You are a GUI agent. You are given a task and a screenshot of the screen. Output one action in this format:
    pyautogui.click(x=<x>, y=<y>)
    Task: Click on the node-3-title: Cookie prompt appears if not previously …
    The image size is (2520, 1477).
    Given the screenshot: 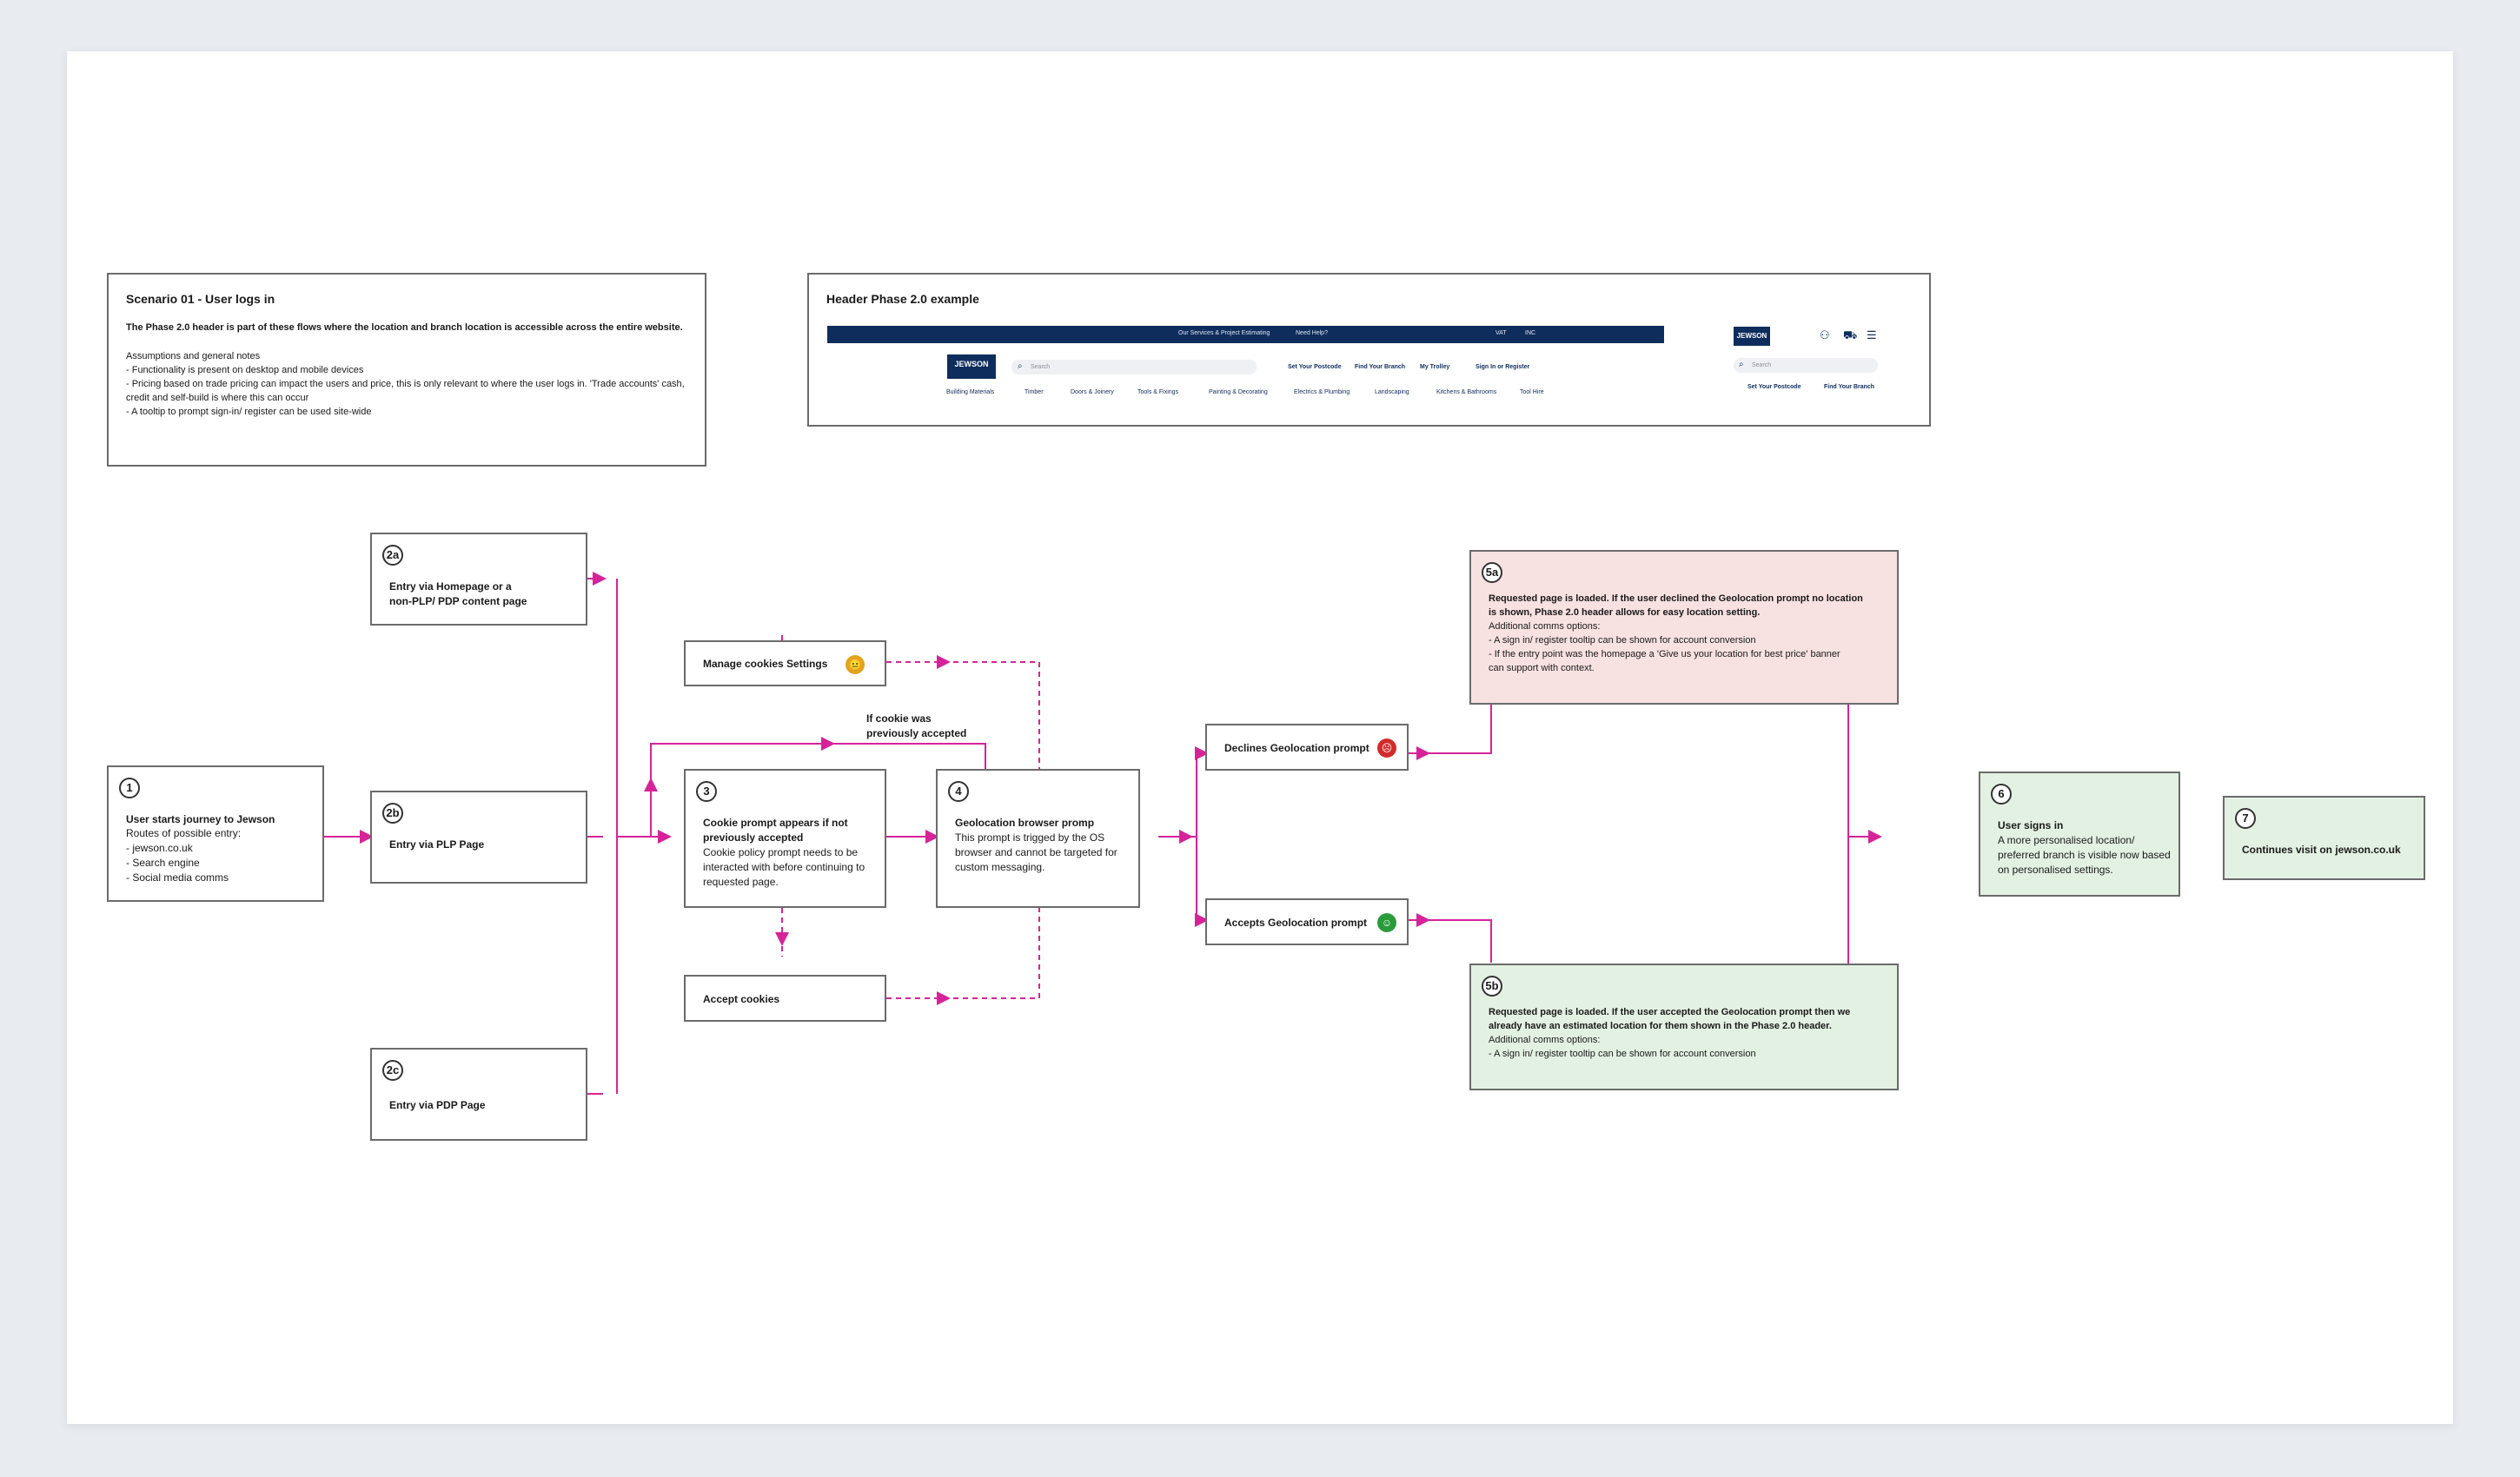 What is the action you would take?
    pyautogui.click(x=775, y=830)
    